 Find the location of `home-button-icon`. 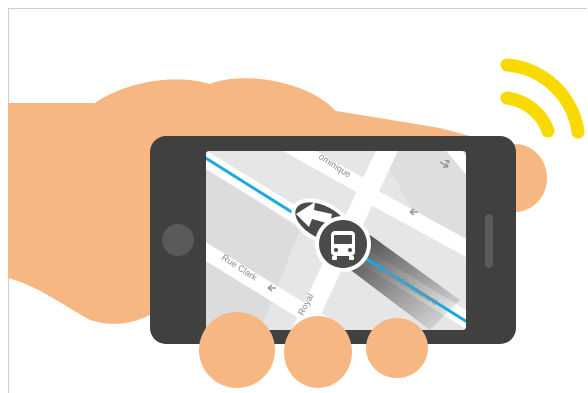

home-button-icon is located at coordinates (178, 240).